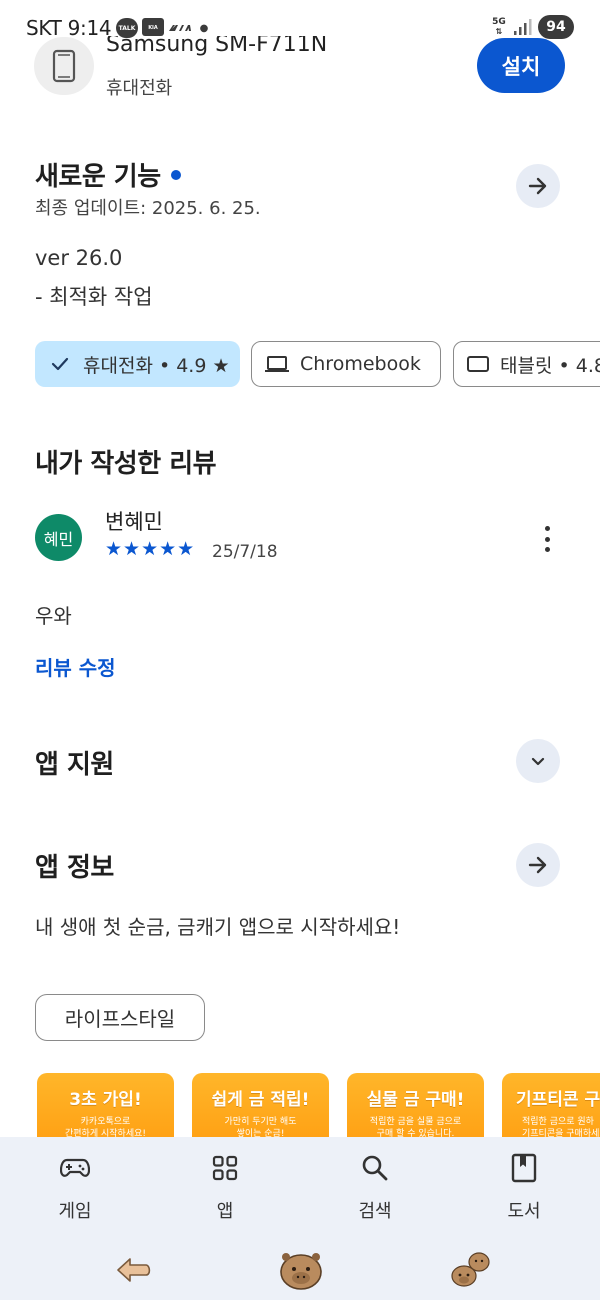 The image size is (600, 1300). I want to click on app-support-title: 앱 지원, so click(74, 765).